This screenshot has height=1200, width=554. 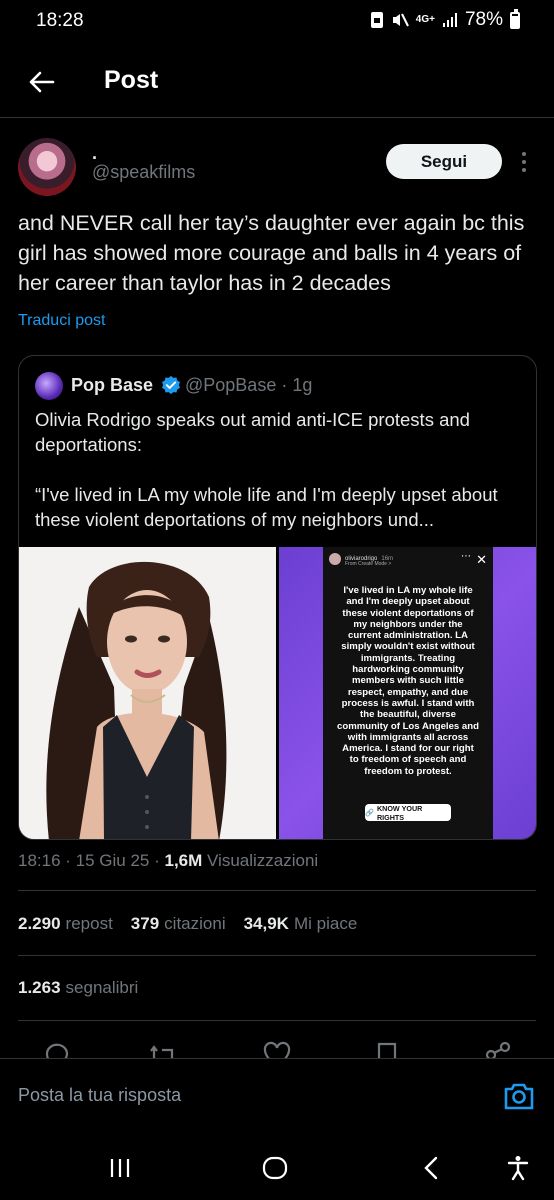 I want to click on battery-percent: 78%, so click(x=483, y=19).